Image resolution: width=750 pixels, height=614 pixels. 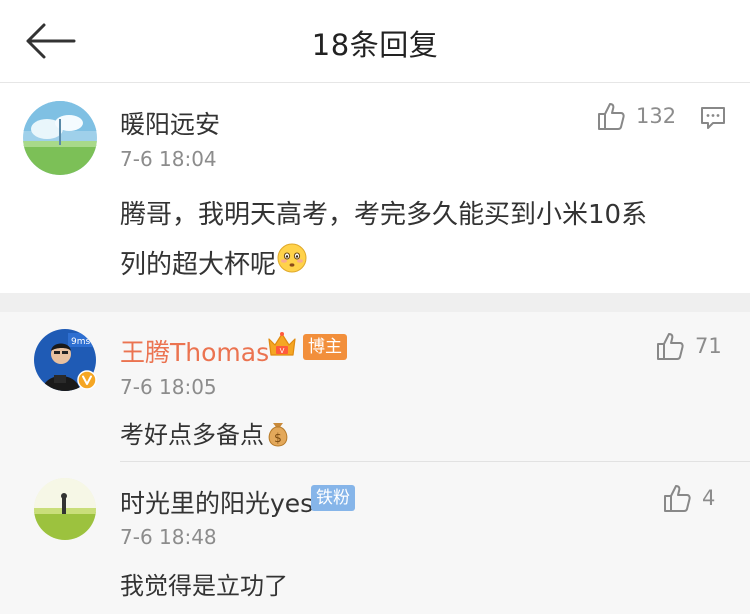 I want to click on flushed-face-emoji, so click(x=292, y=266).